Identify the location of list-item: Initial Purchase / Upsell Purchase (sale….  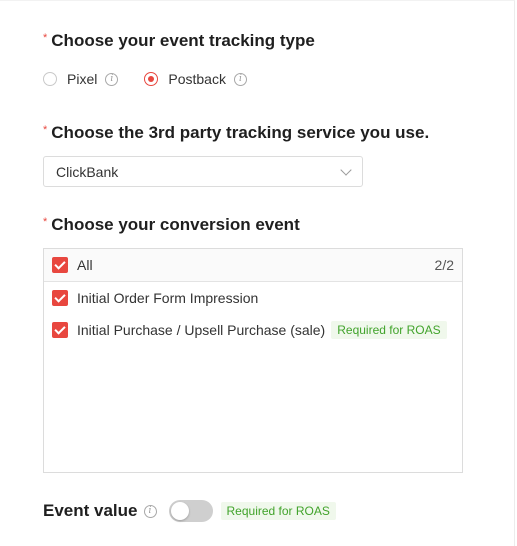
(253, 330).